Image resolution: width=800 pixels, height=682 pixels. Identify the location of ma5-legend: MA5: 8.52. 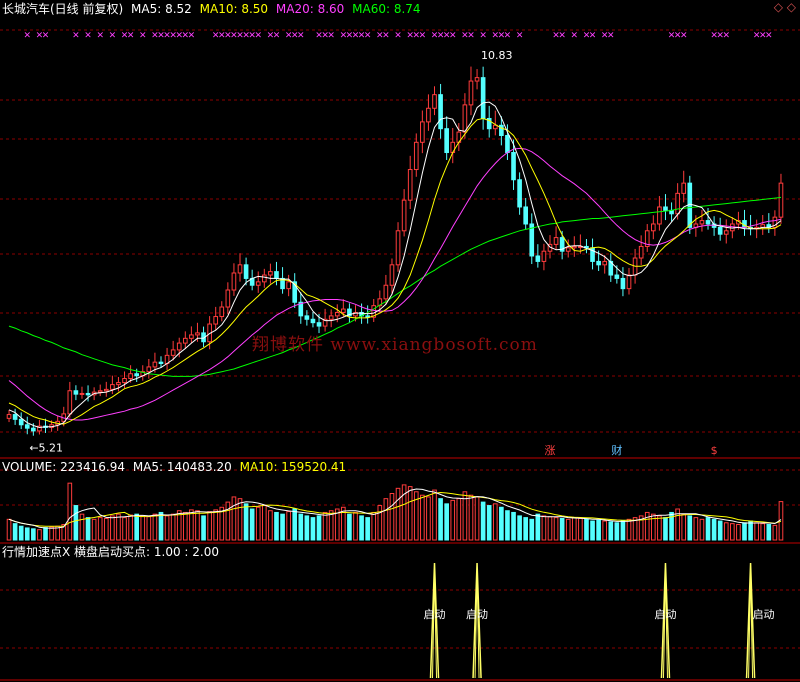
(161, 9).